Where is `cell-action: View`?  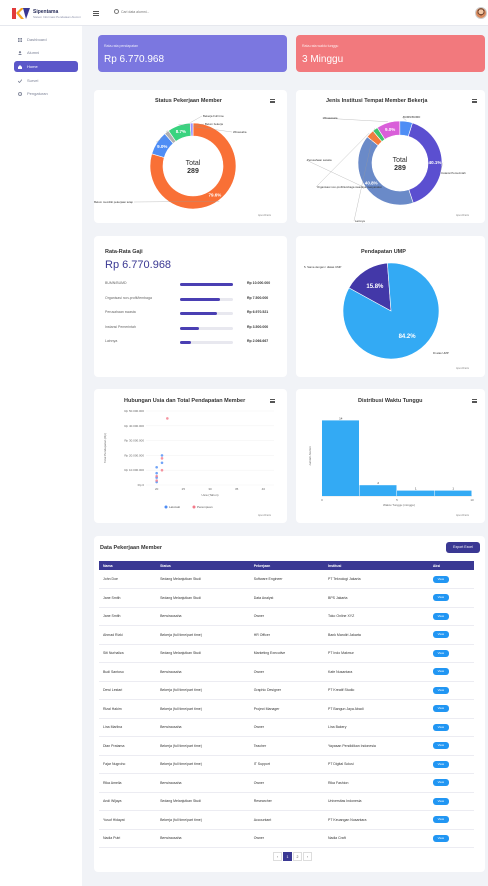
cell-action: View is located at coordinates (451, 820).